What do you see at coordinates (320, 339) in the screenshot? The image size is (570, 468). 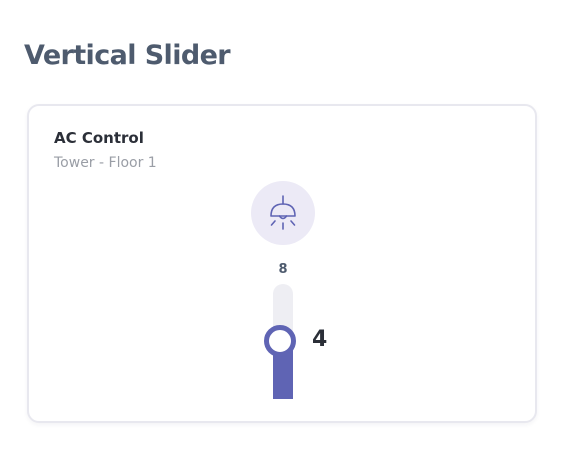 I see `slider-value-label: 4` at bounding box center [320, 339].